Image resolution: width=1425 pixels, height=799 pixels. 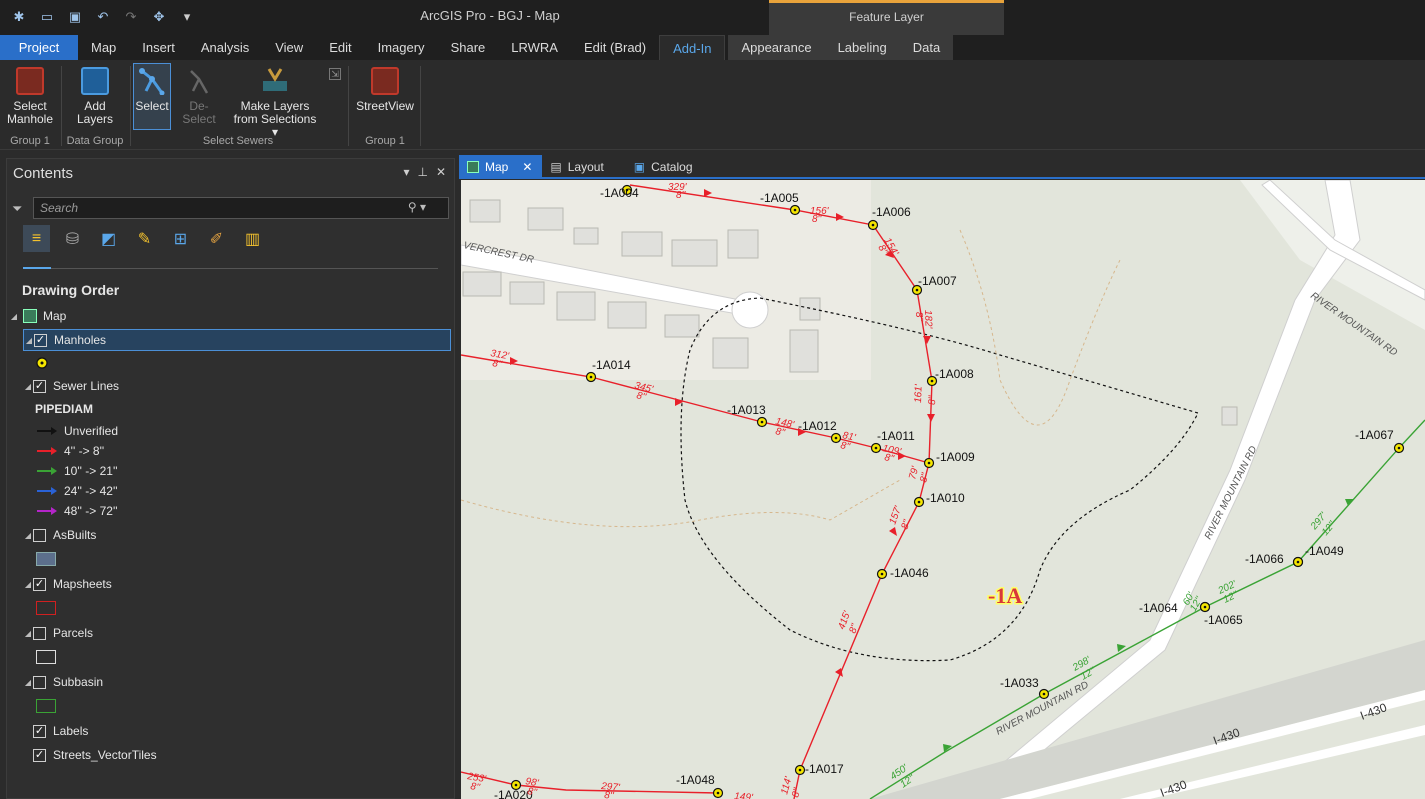 What do you see at coordinates (95, 119) in the screenshot?
I see `add-layers-label-2: Layers` at bounding box center [95, 119].